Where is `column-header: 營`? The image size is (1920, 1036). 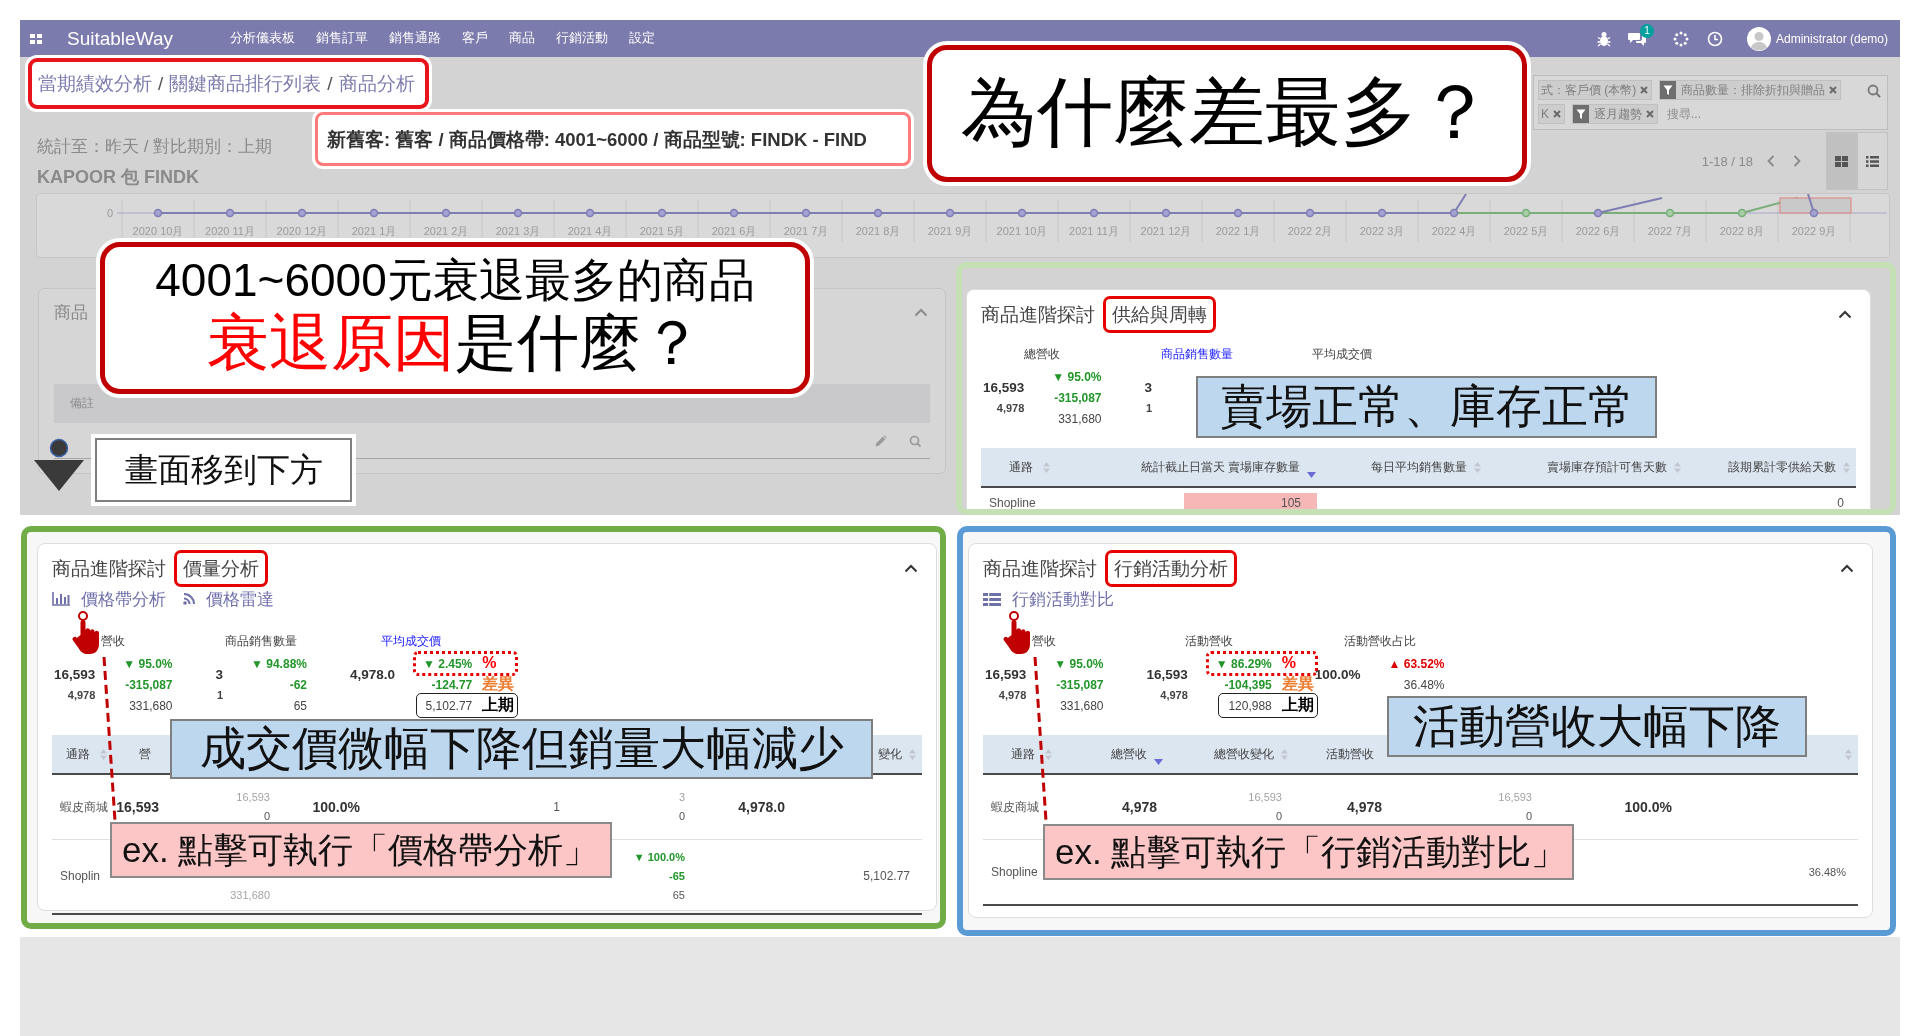 column-header: 營 is located at coordinates (145, 754).